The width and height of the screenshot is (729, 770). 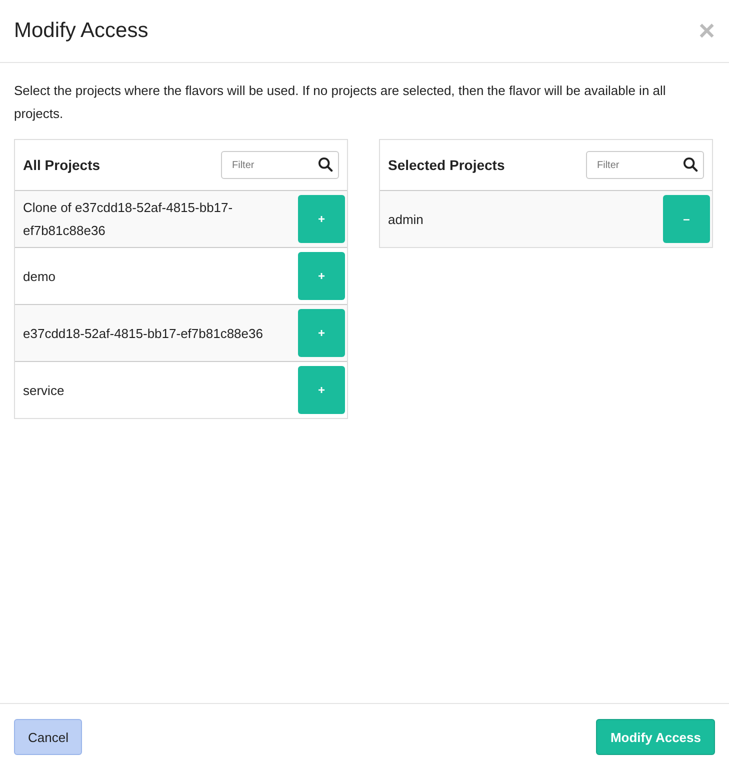 I want to click on panel-title: Selected Projects, so click(x=446, y=165).